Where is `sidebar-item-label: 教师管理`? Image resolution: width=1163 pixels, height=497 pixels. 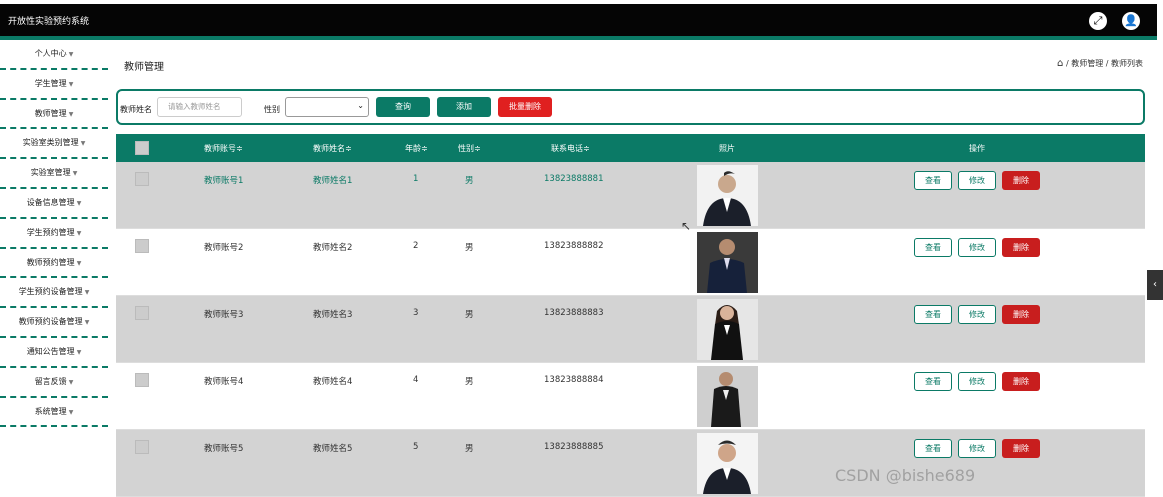 sidebar-item-label: 教师管理 is located at coordinates (50, 113).